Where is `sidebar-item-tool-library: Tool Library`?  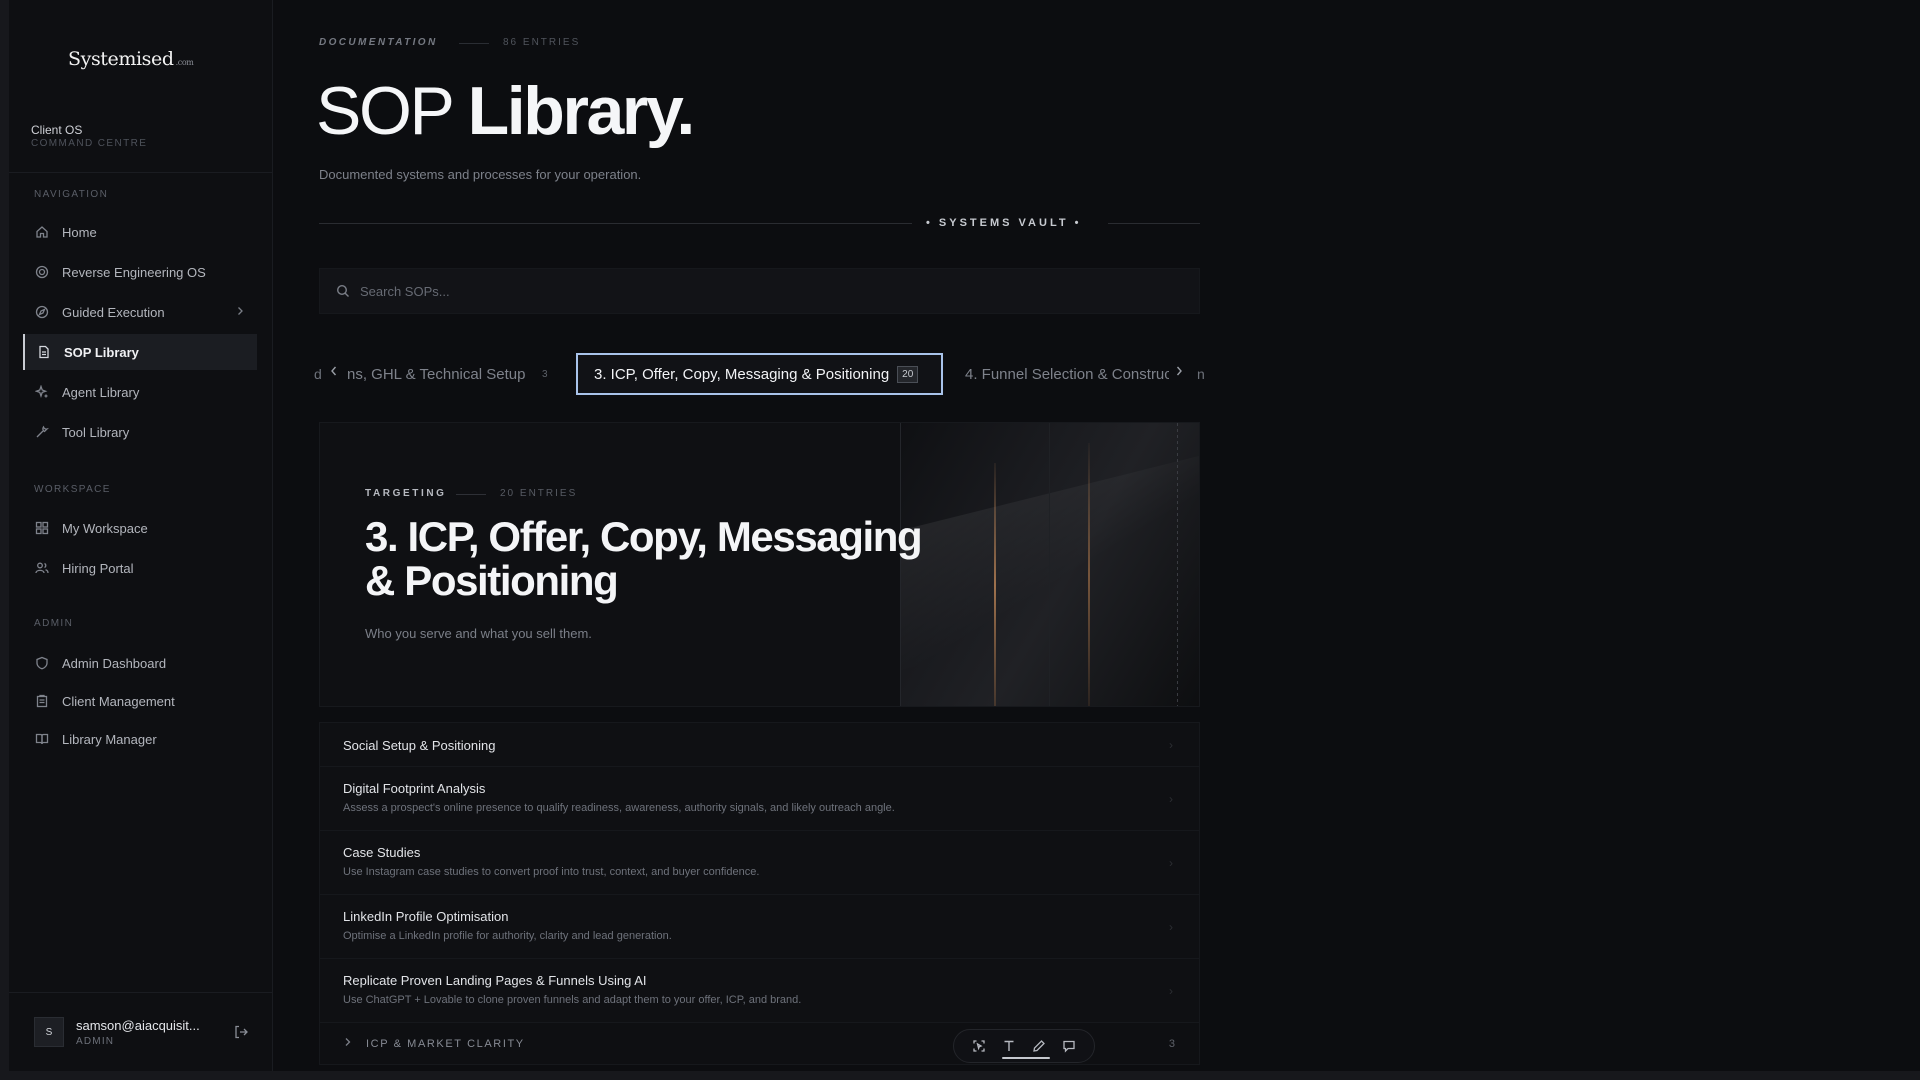
sidebar-item-tool-library: Tool Library is located at coordinates (140, 432).